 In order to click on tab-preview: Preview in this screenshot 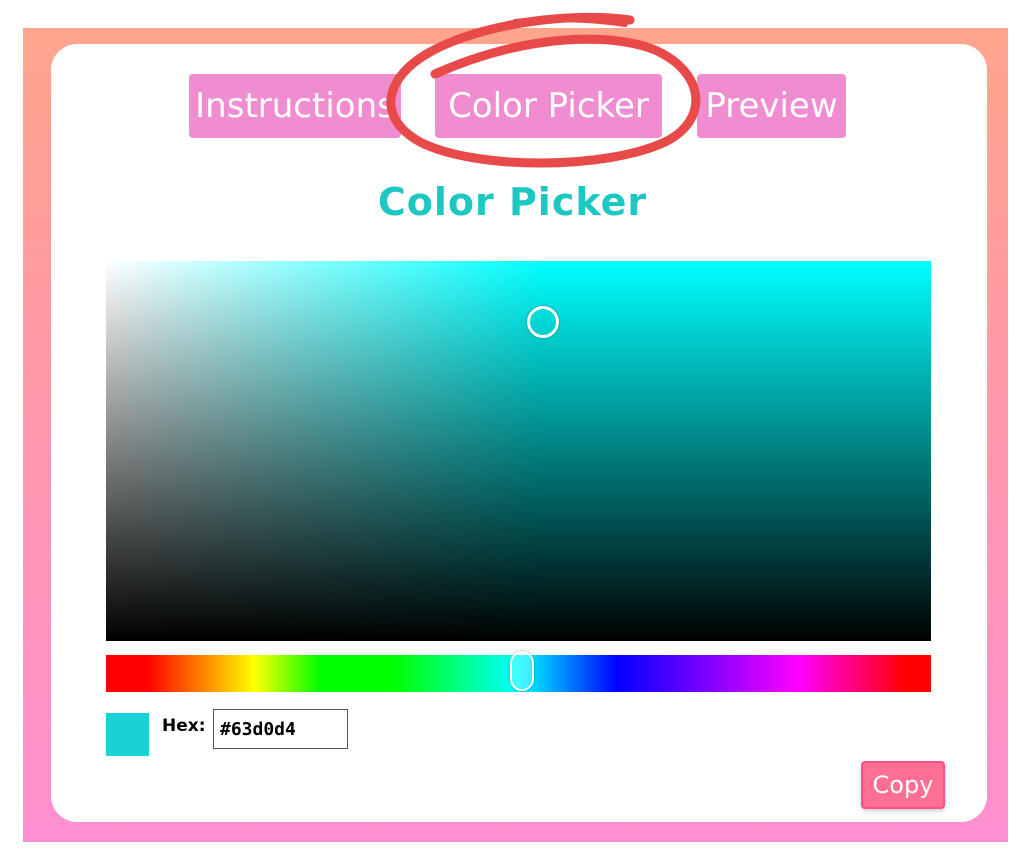, I will do `click(771, 106)`.